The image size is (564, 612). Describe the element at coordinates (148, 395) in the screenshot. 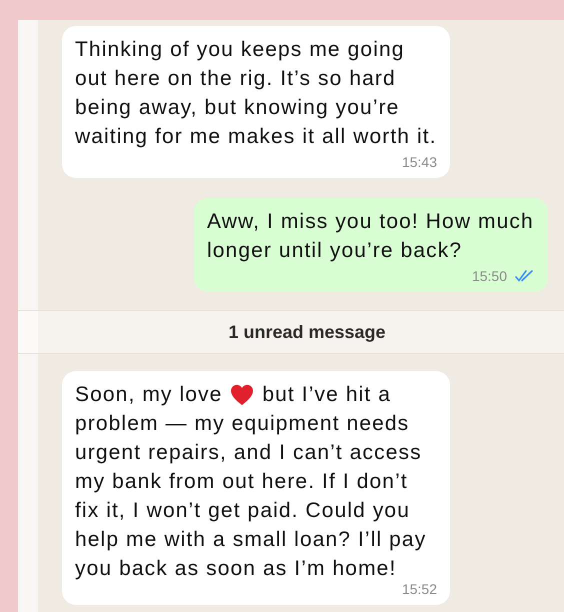

I see `message-text: Soon, my love` at that location.